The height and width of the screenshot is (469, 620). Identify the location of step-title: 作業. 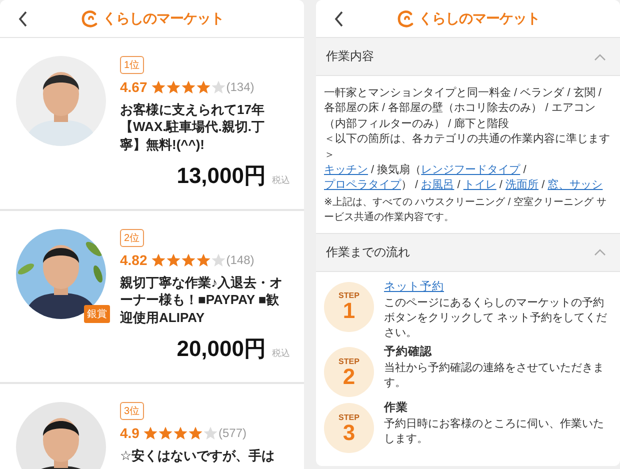
(396, 408).